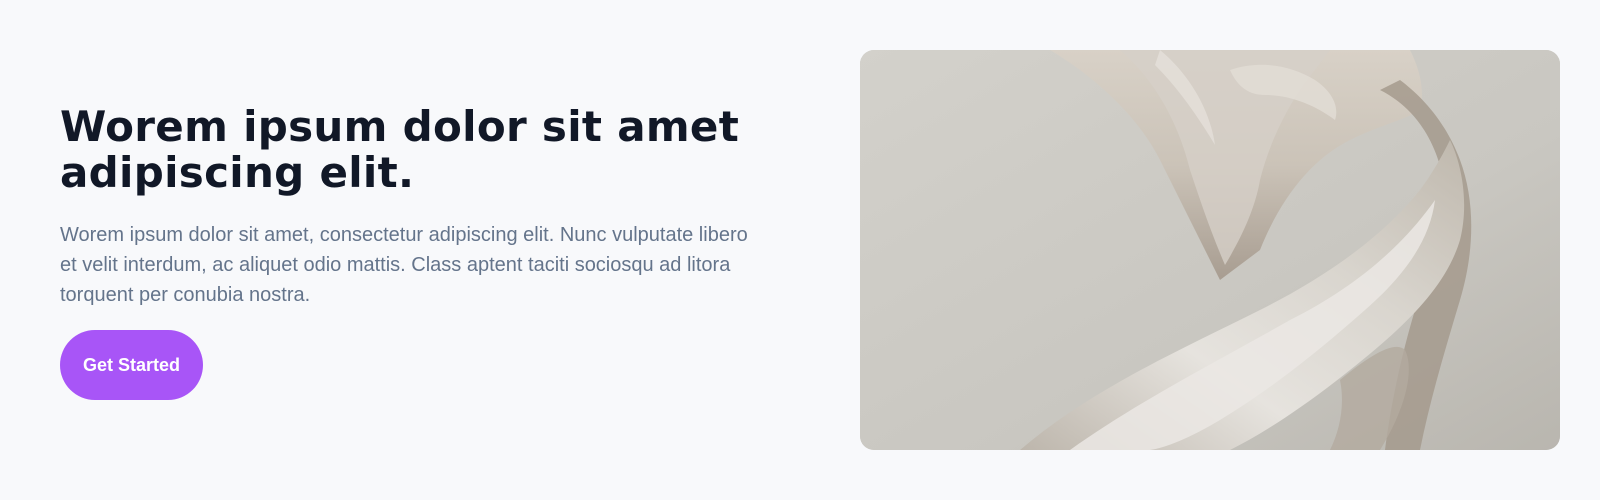 The width and height of the screenshot is (1600, 500). What do you see at coordinates (131, 365) in the screenshot?
I see `get-started-button: Get Started` at bounding box center [131, 365].